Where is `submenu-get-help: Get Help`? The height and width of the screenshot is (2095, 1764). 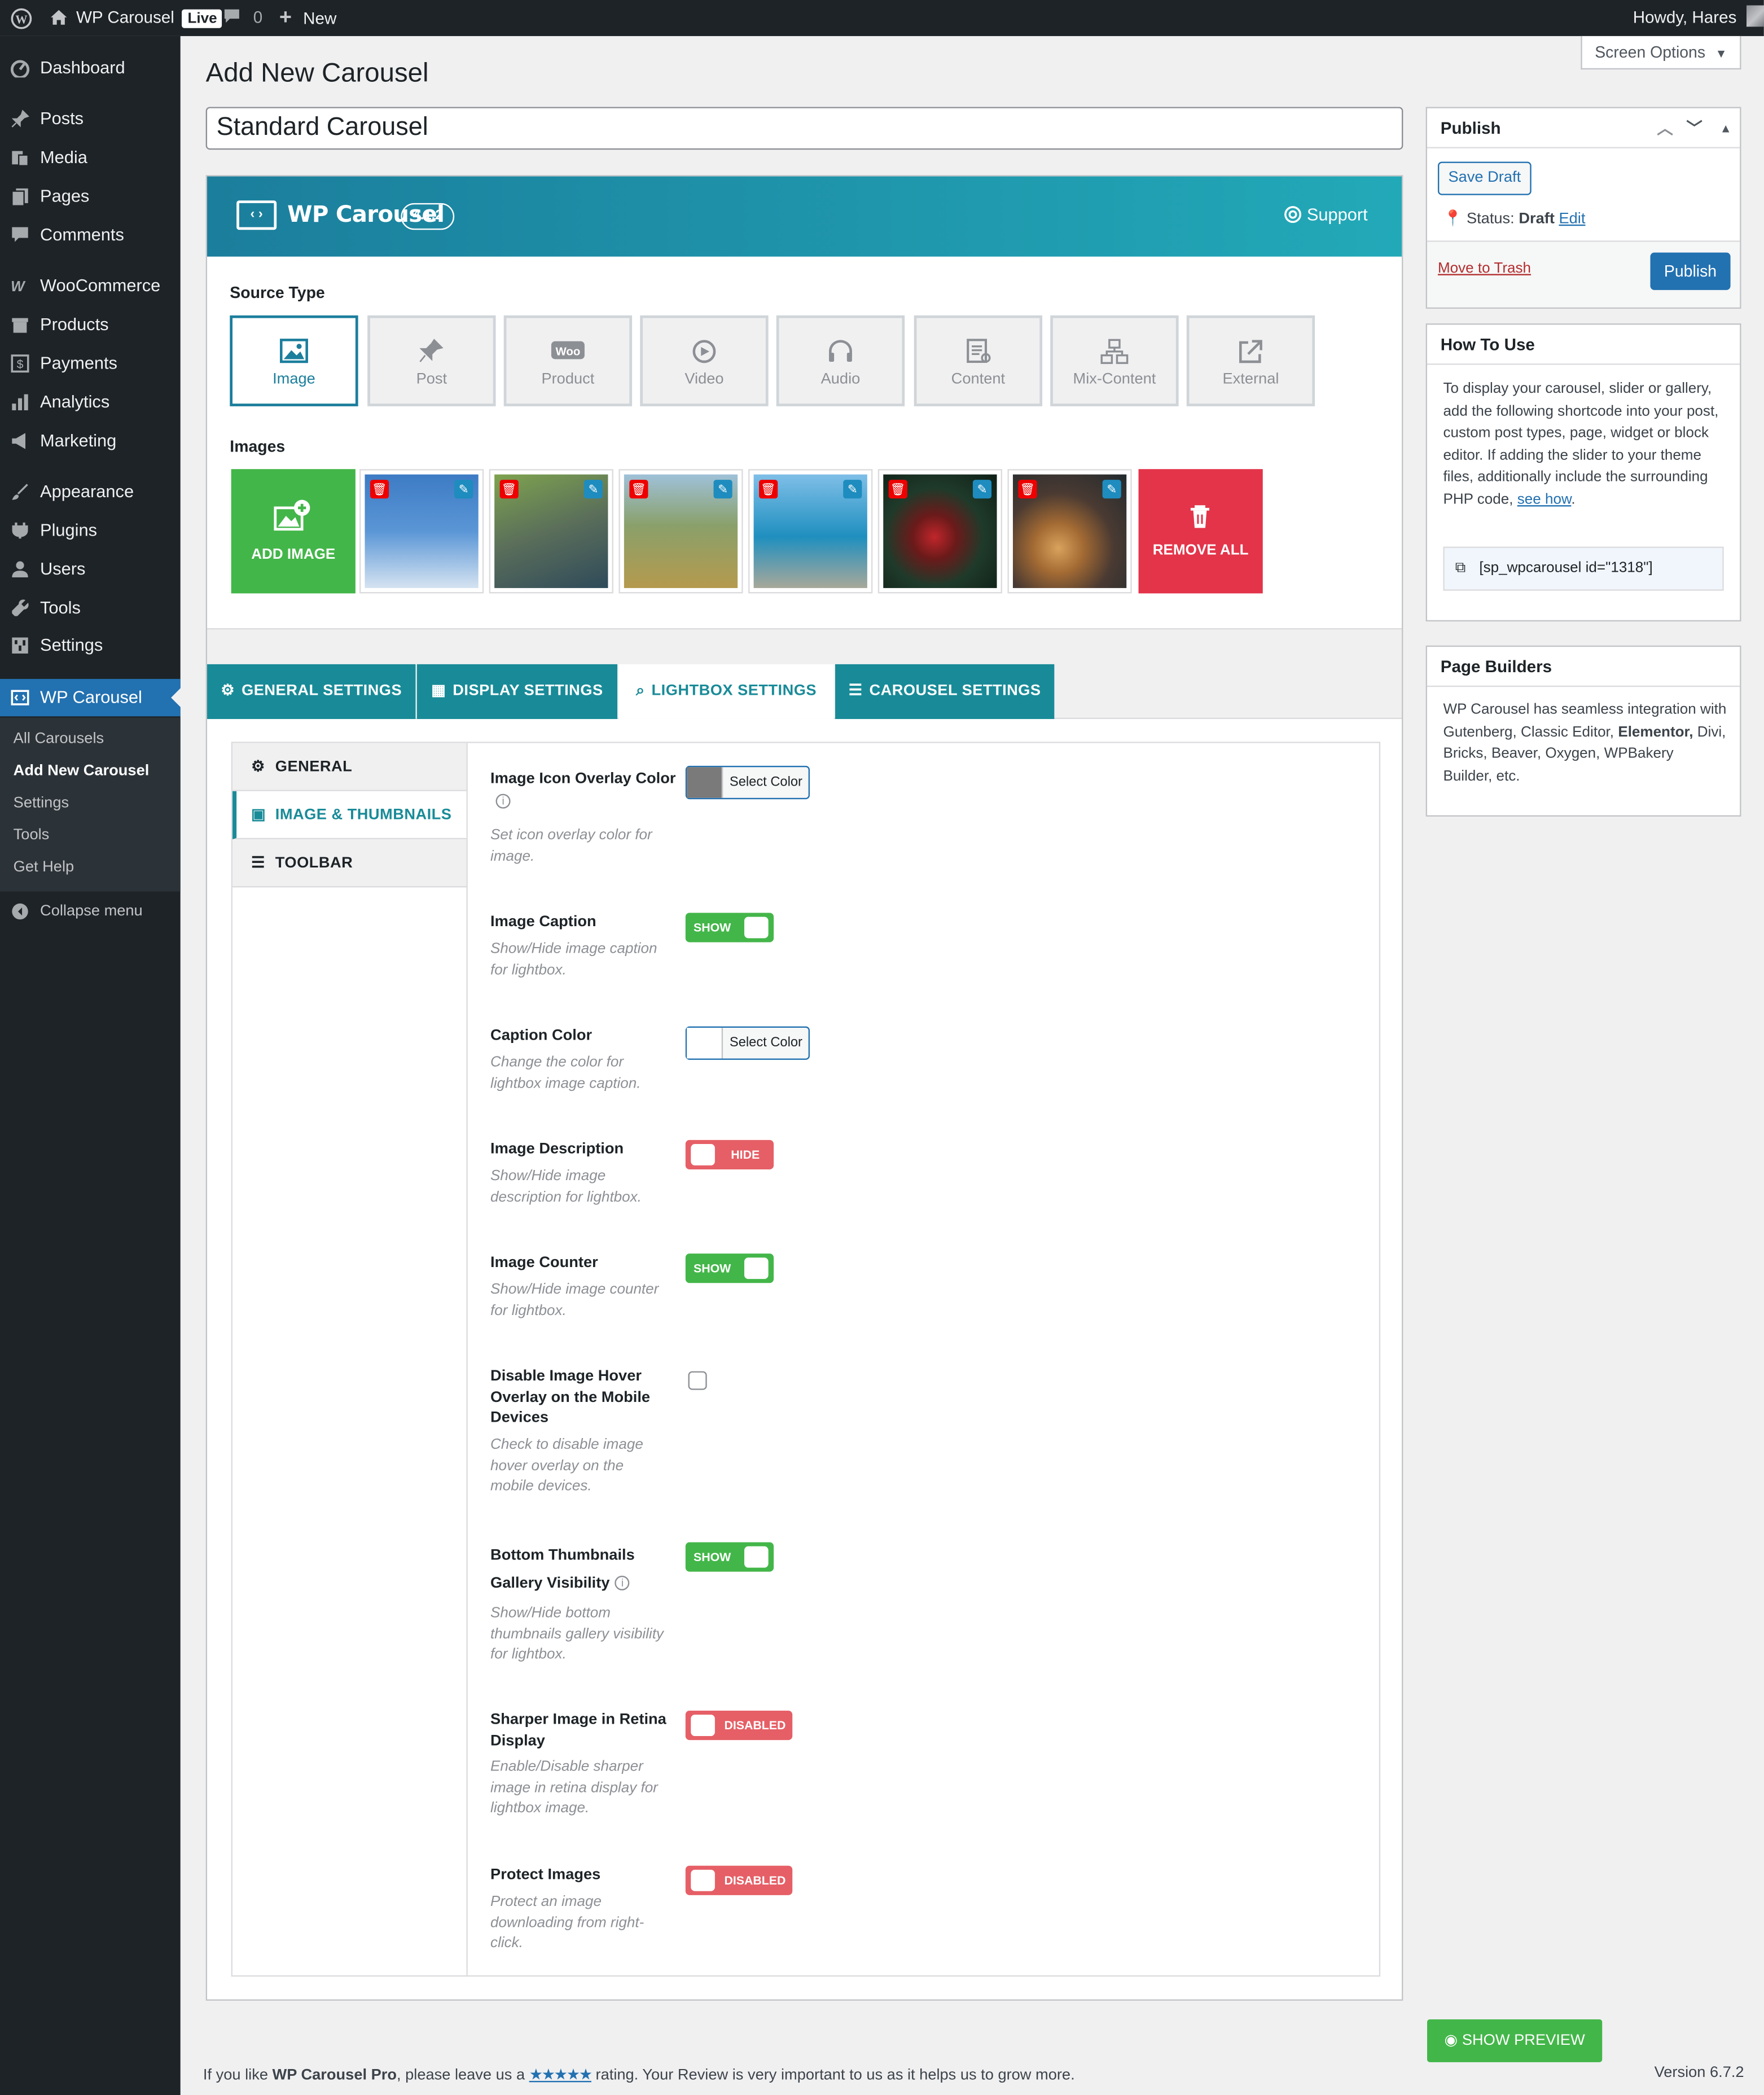
submenu-get-help: Get Help is located at coordinates (44, 867).